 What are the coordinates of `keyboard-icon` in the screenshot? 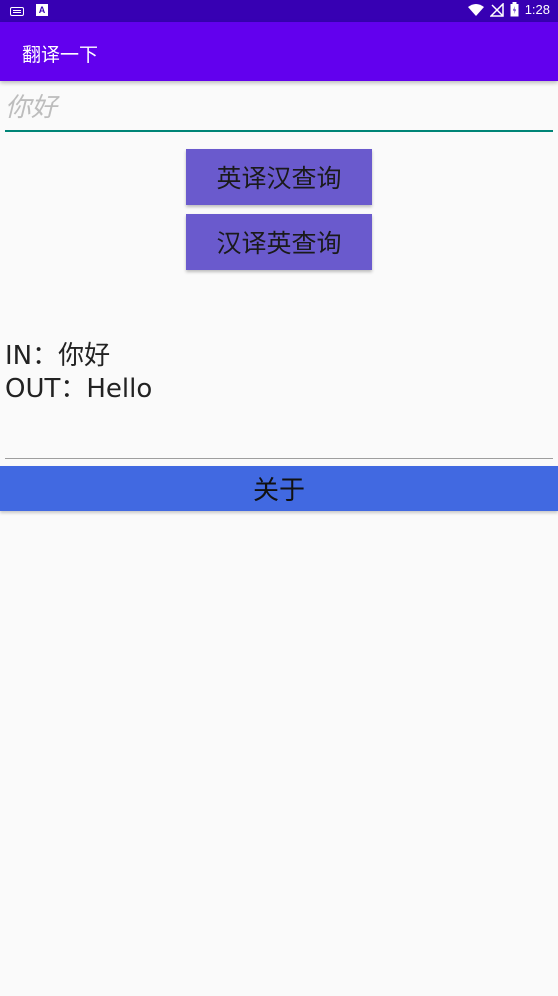 It's located at (17, 11).